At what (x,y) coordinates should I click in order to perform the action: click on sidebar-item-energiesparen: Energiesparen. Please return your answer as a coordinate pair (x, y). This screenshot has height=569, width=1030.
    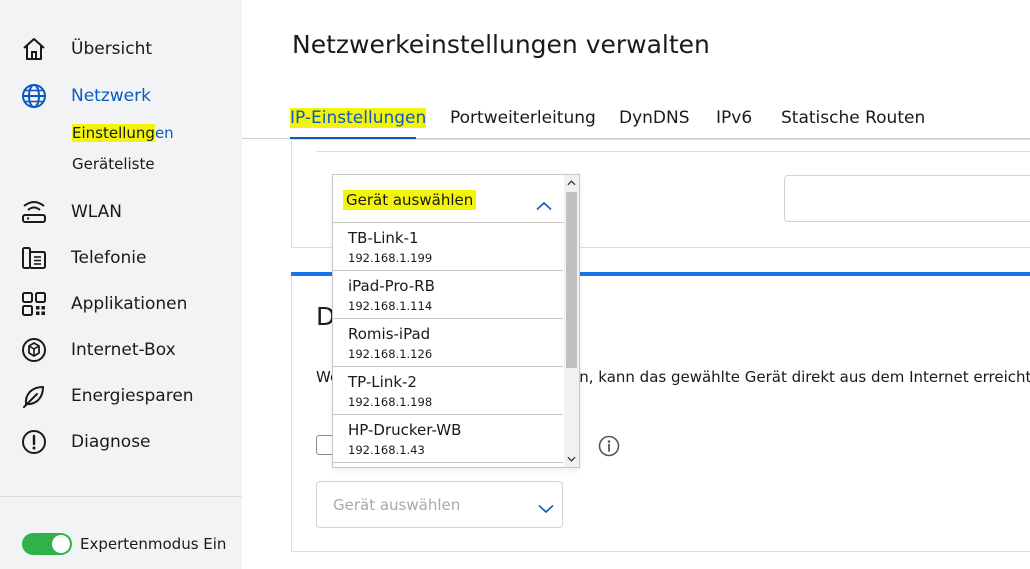
    Looking at the image, I should click on (121, 396).